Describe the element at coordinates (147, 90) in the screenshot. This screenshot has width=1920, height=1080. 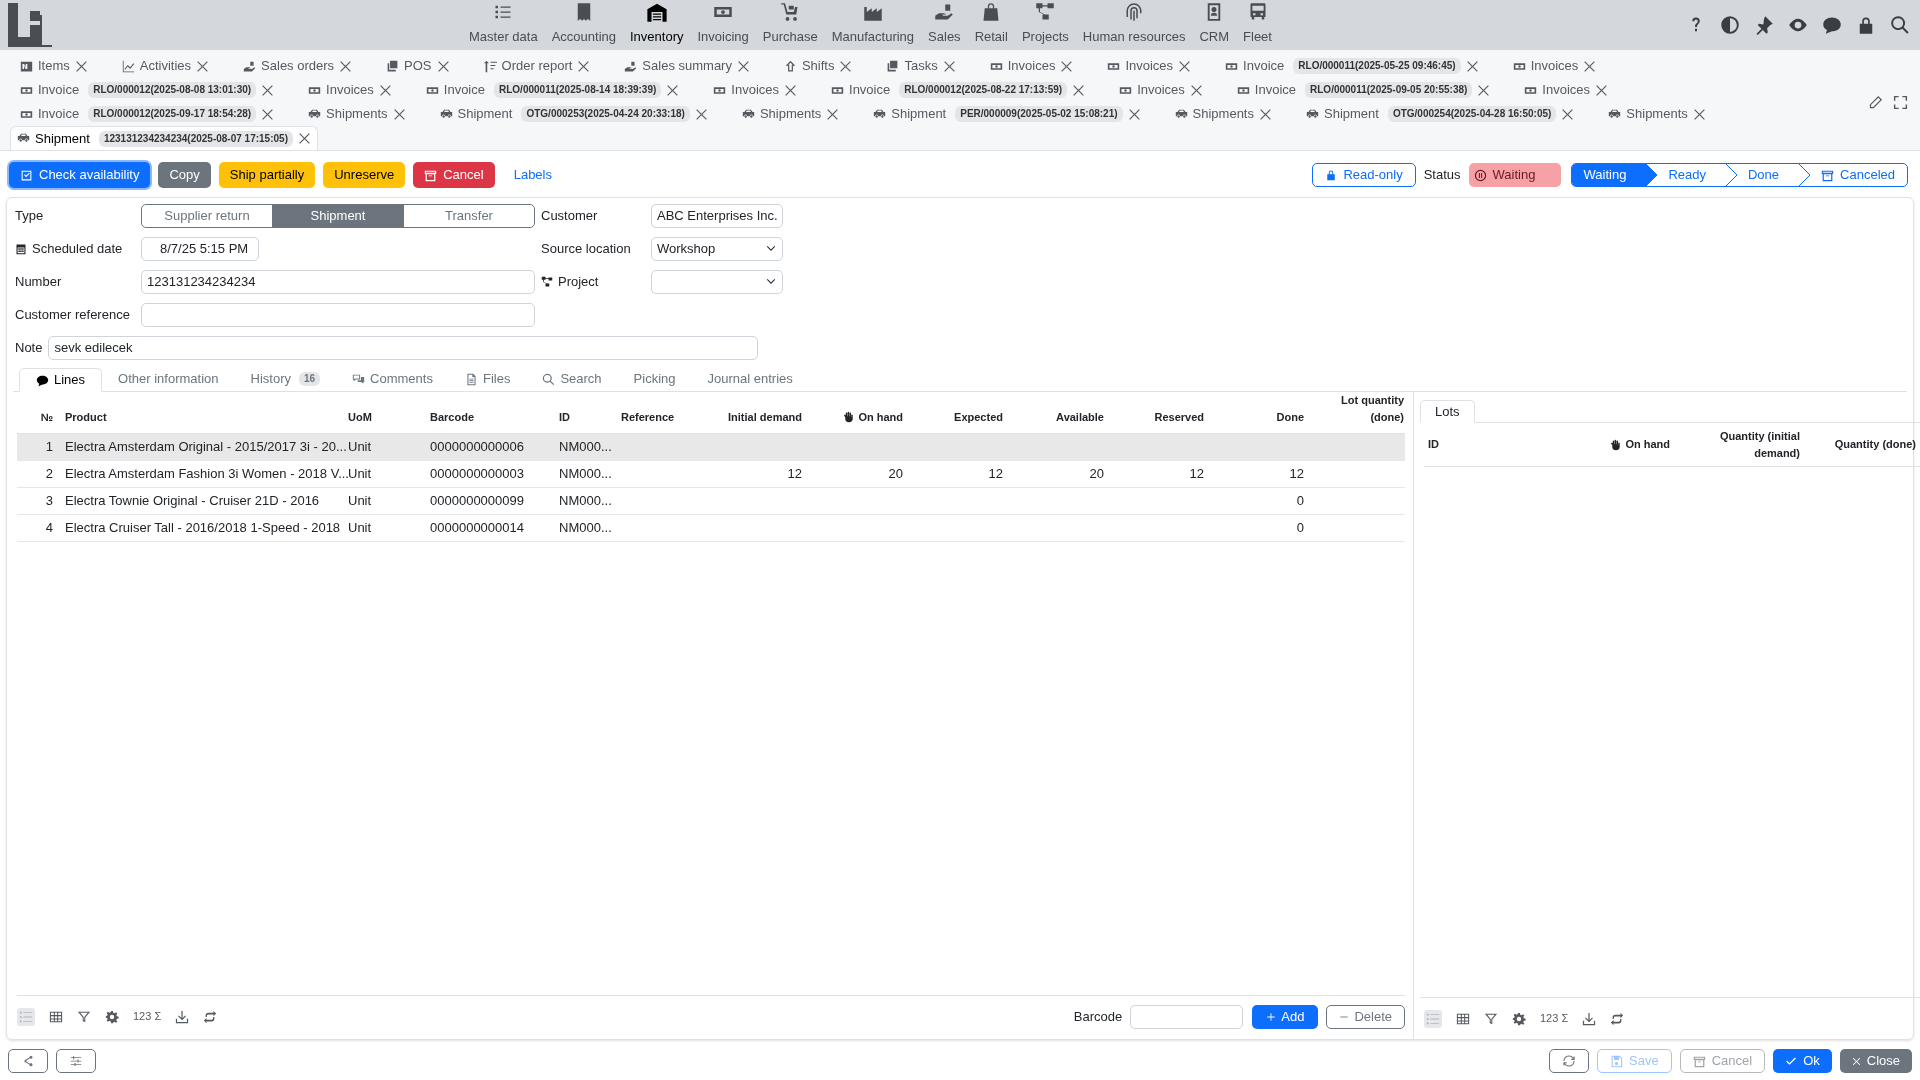
I see `tab: Invoice RLO/000012(2025-08-08 13:01:30)` at that location.